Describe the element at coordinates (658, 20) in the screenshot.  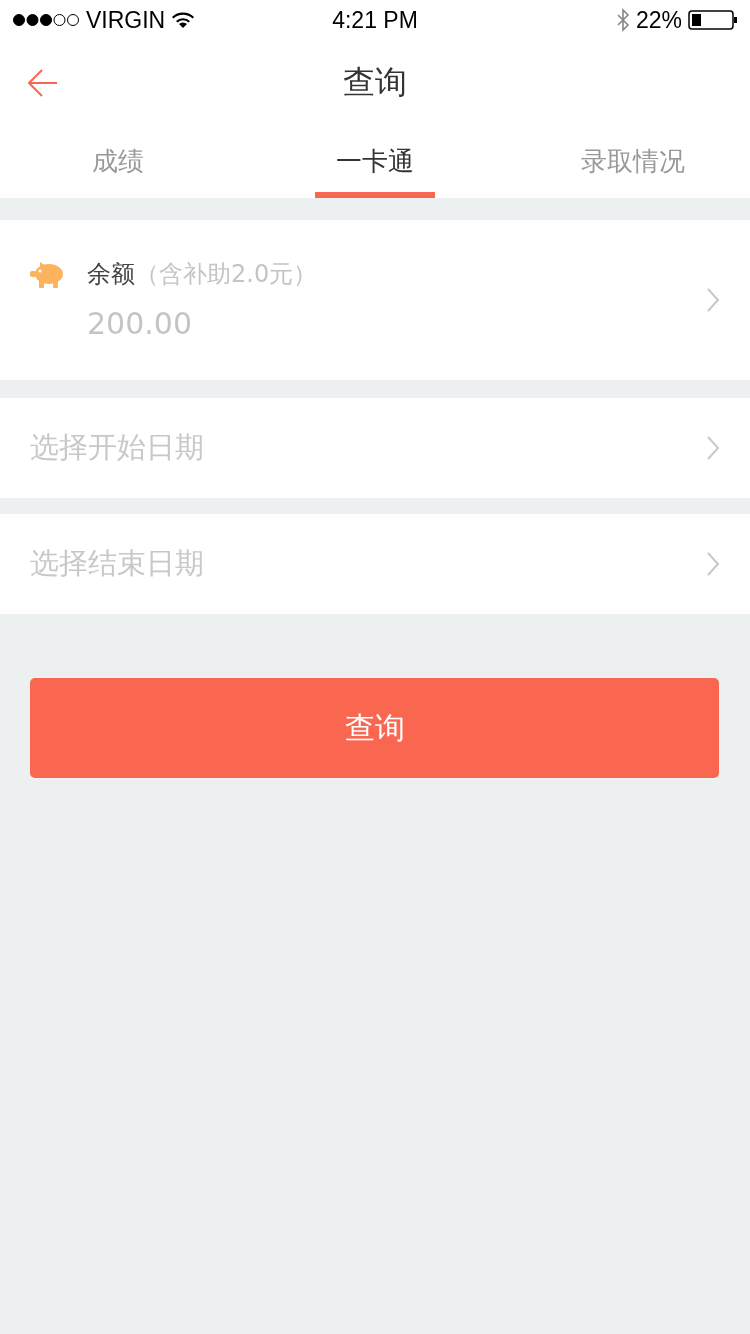
I see `battery-percent: 22%` at that location.